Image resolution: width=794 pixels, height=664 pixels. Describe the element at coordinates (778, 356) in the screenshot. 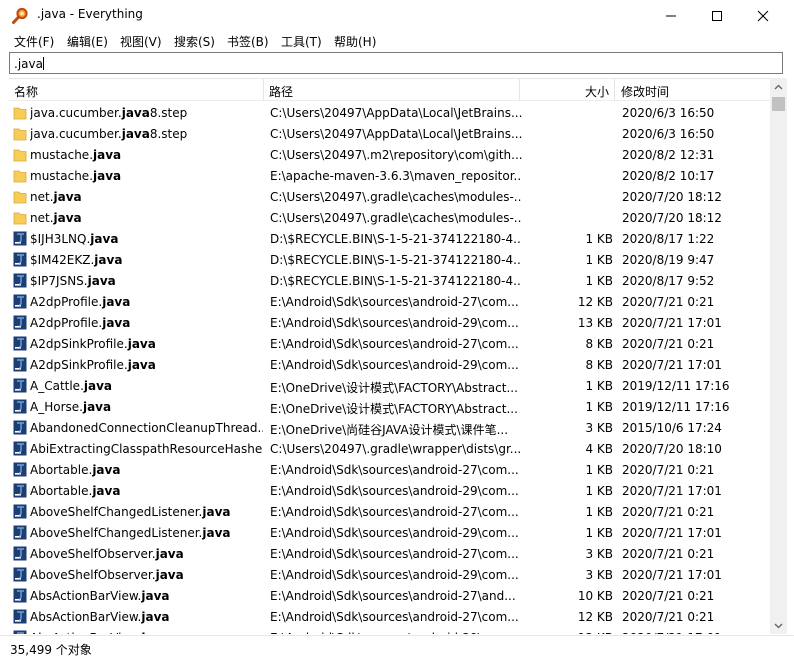

I see `vertical-scrollbar` at that location.